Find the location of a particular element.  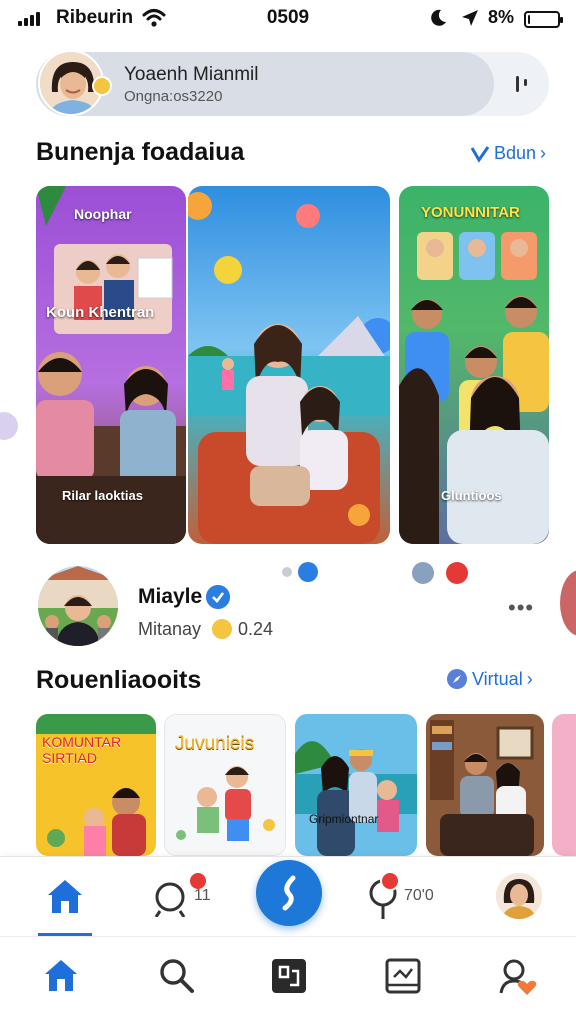

recommended-thumb-4-image is located at coordinates (485, 785).